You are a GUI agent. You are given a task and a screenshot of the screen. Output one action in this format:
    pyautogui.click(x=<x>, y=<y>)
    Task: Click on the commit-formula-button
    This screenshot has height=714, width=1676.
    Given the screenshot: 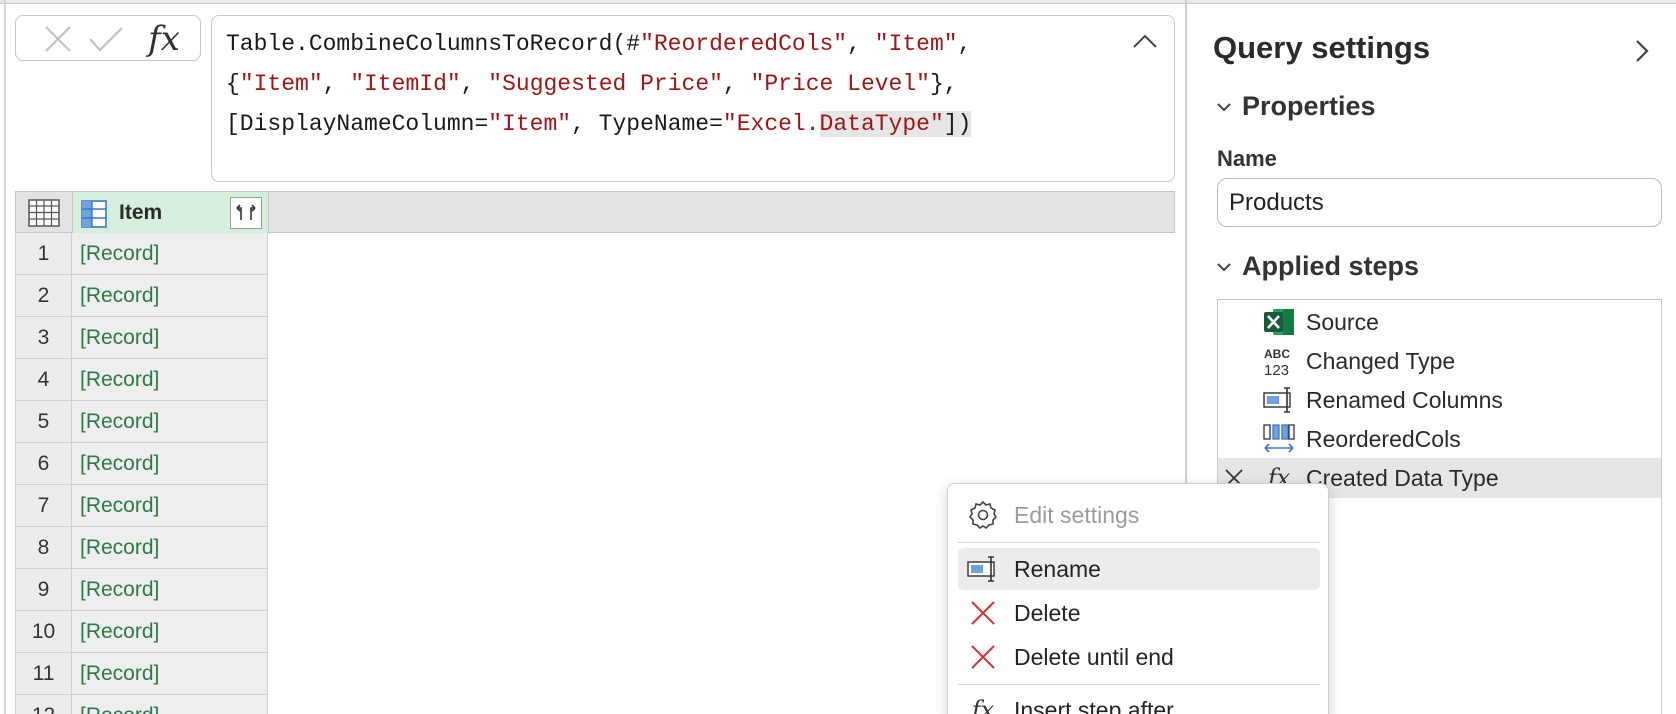 What is the action you would take?
    pyautogui.click(x=106, y=39)
    